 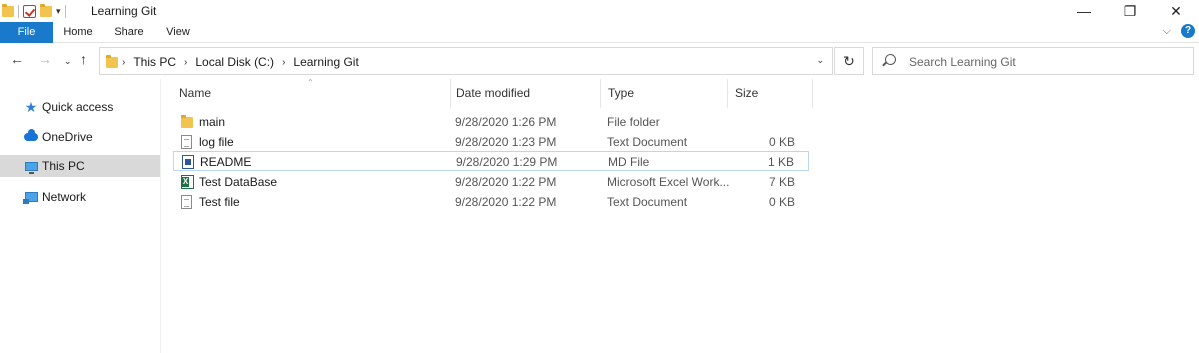 What do you see at coordinates (962, 62) in the screenshot?
I see `search-input: Search Learning Git` at bounding box center [962, 62].